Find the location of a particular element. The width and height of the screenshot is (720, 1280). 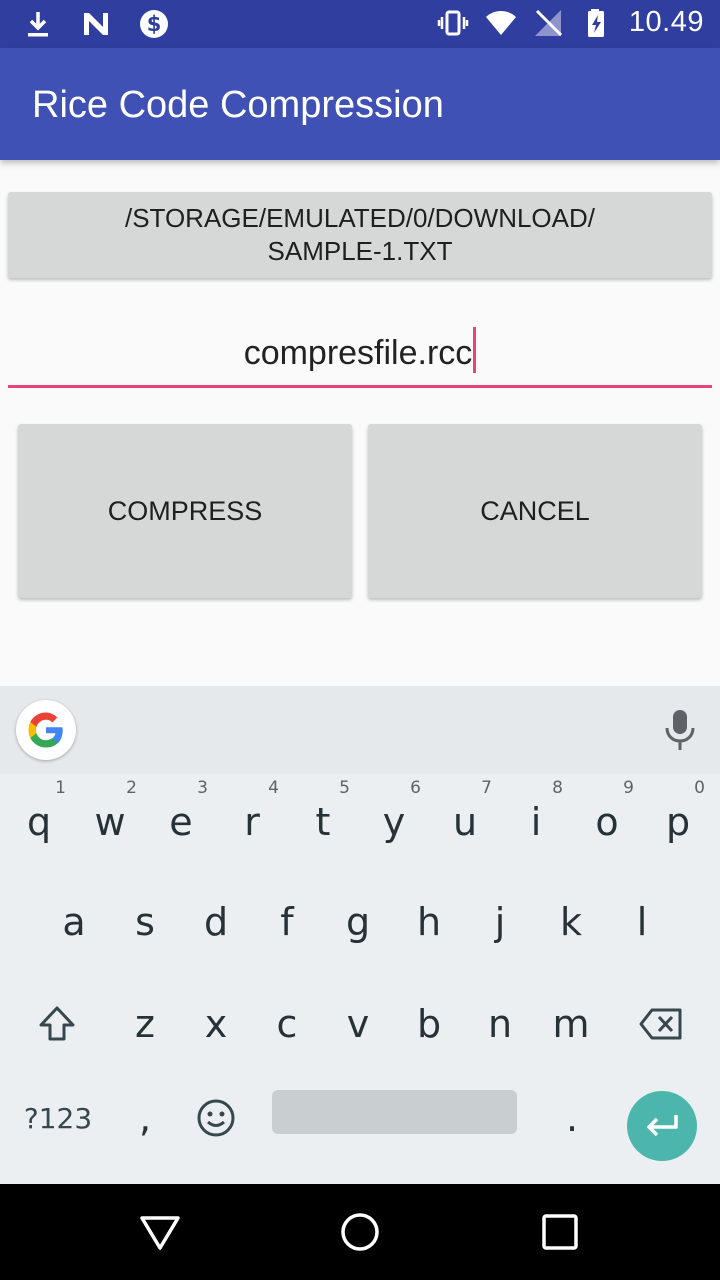

key-t: t5 is located at coordinates (323, 822).